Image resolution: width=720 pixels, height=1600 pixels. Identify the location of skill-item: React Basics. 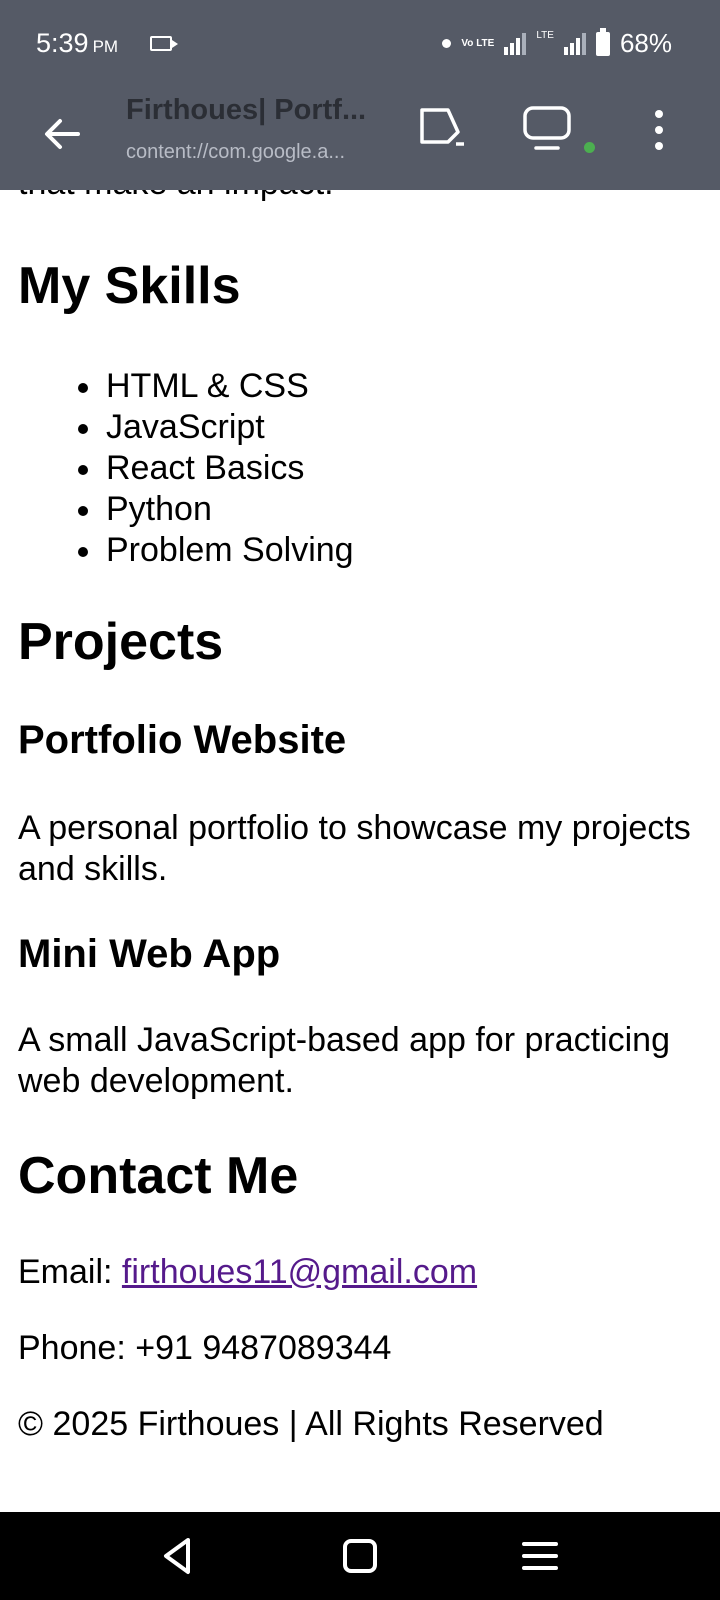
(216, 468).